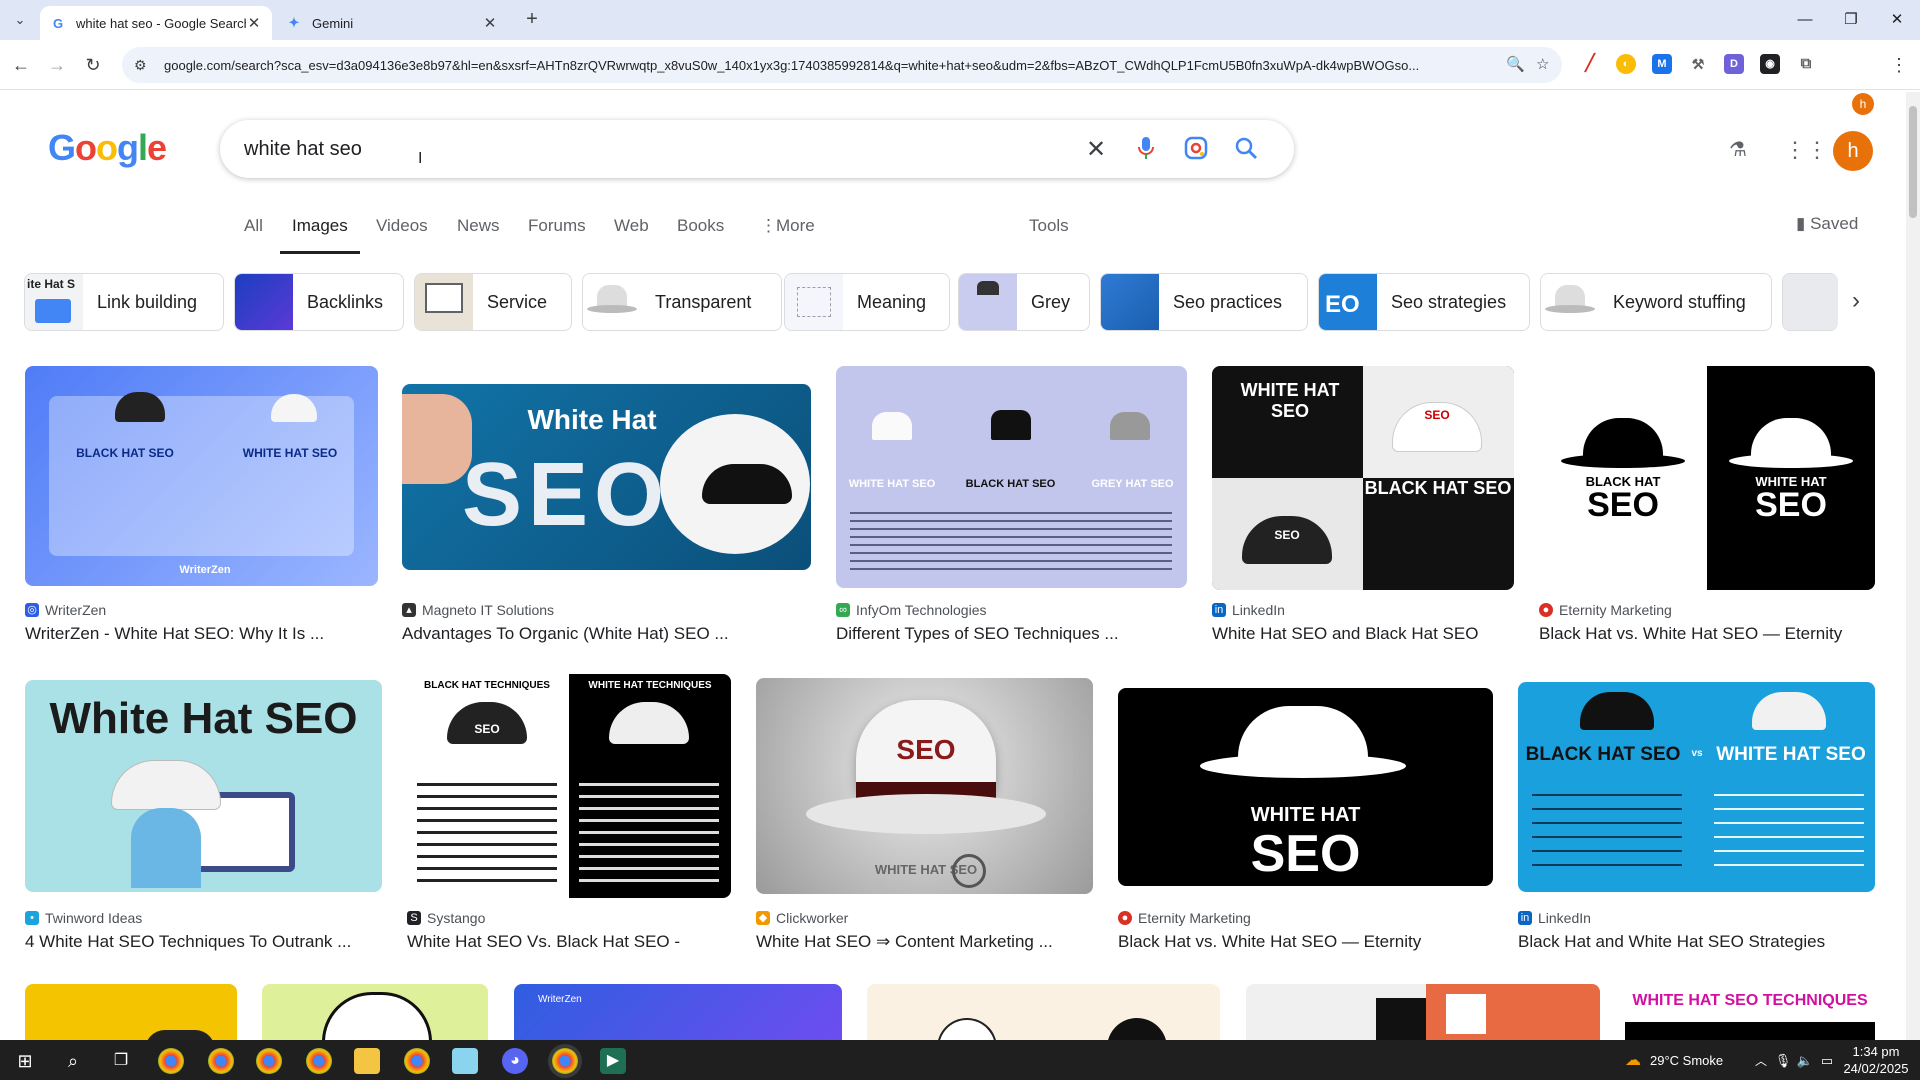 The height and width of the screenshot is (1080, 1920). I want to click on bookmark-star-icon: ☆, so click(1542, 64).